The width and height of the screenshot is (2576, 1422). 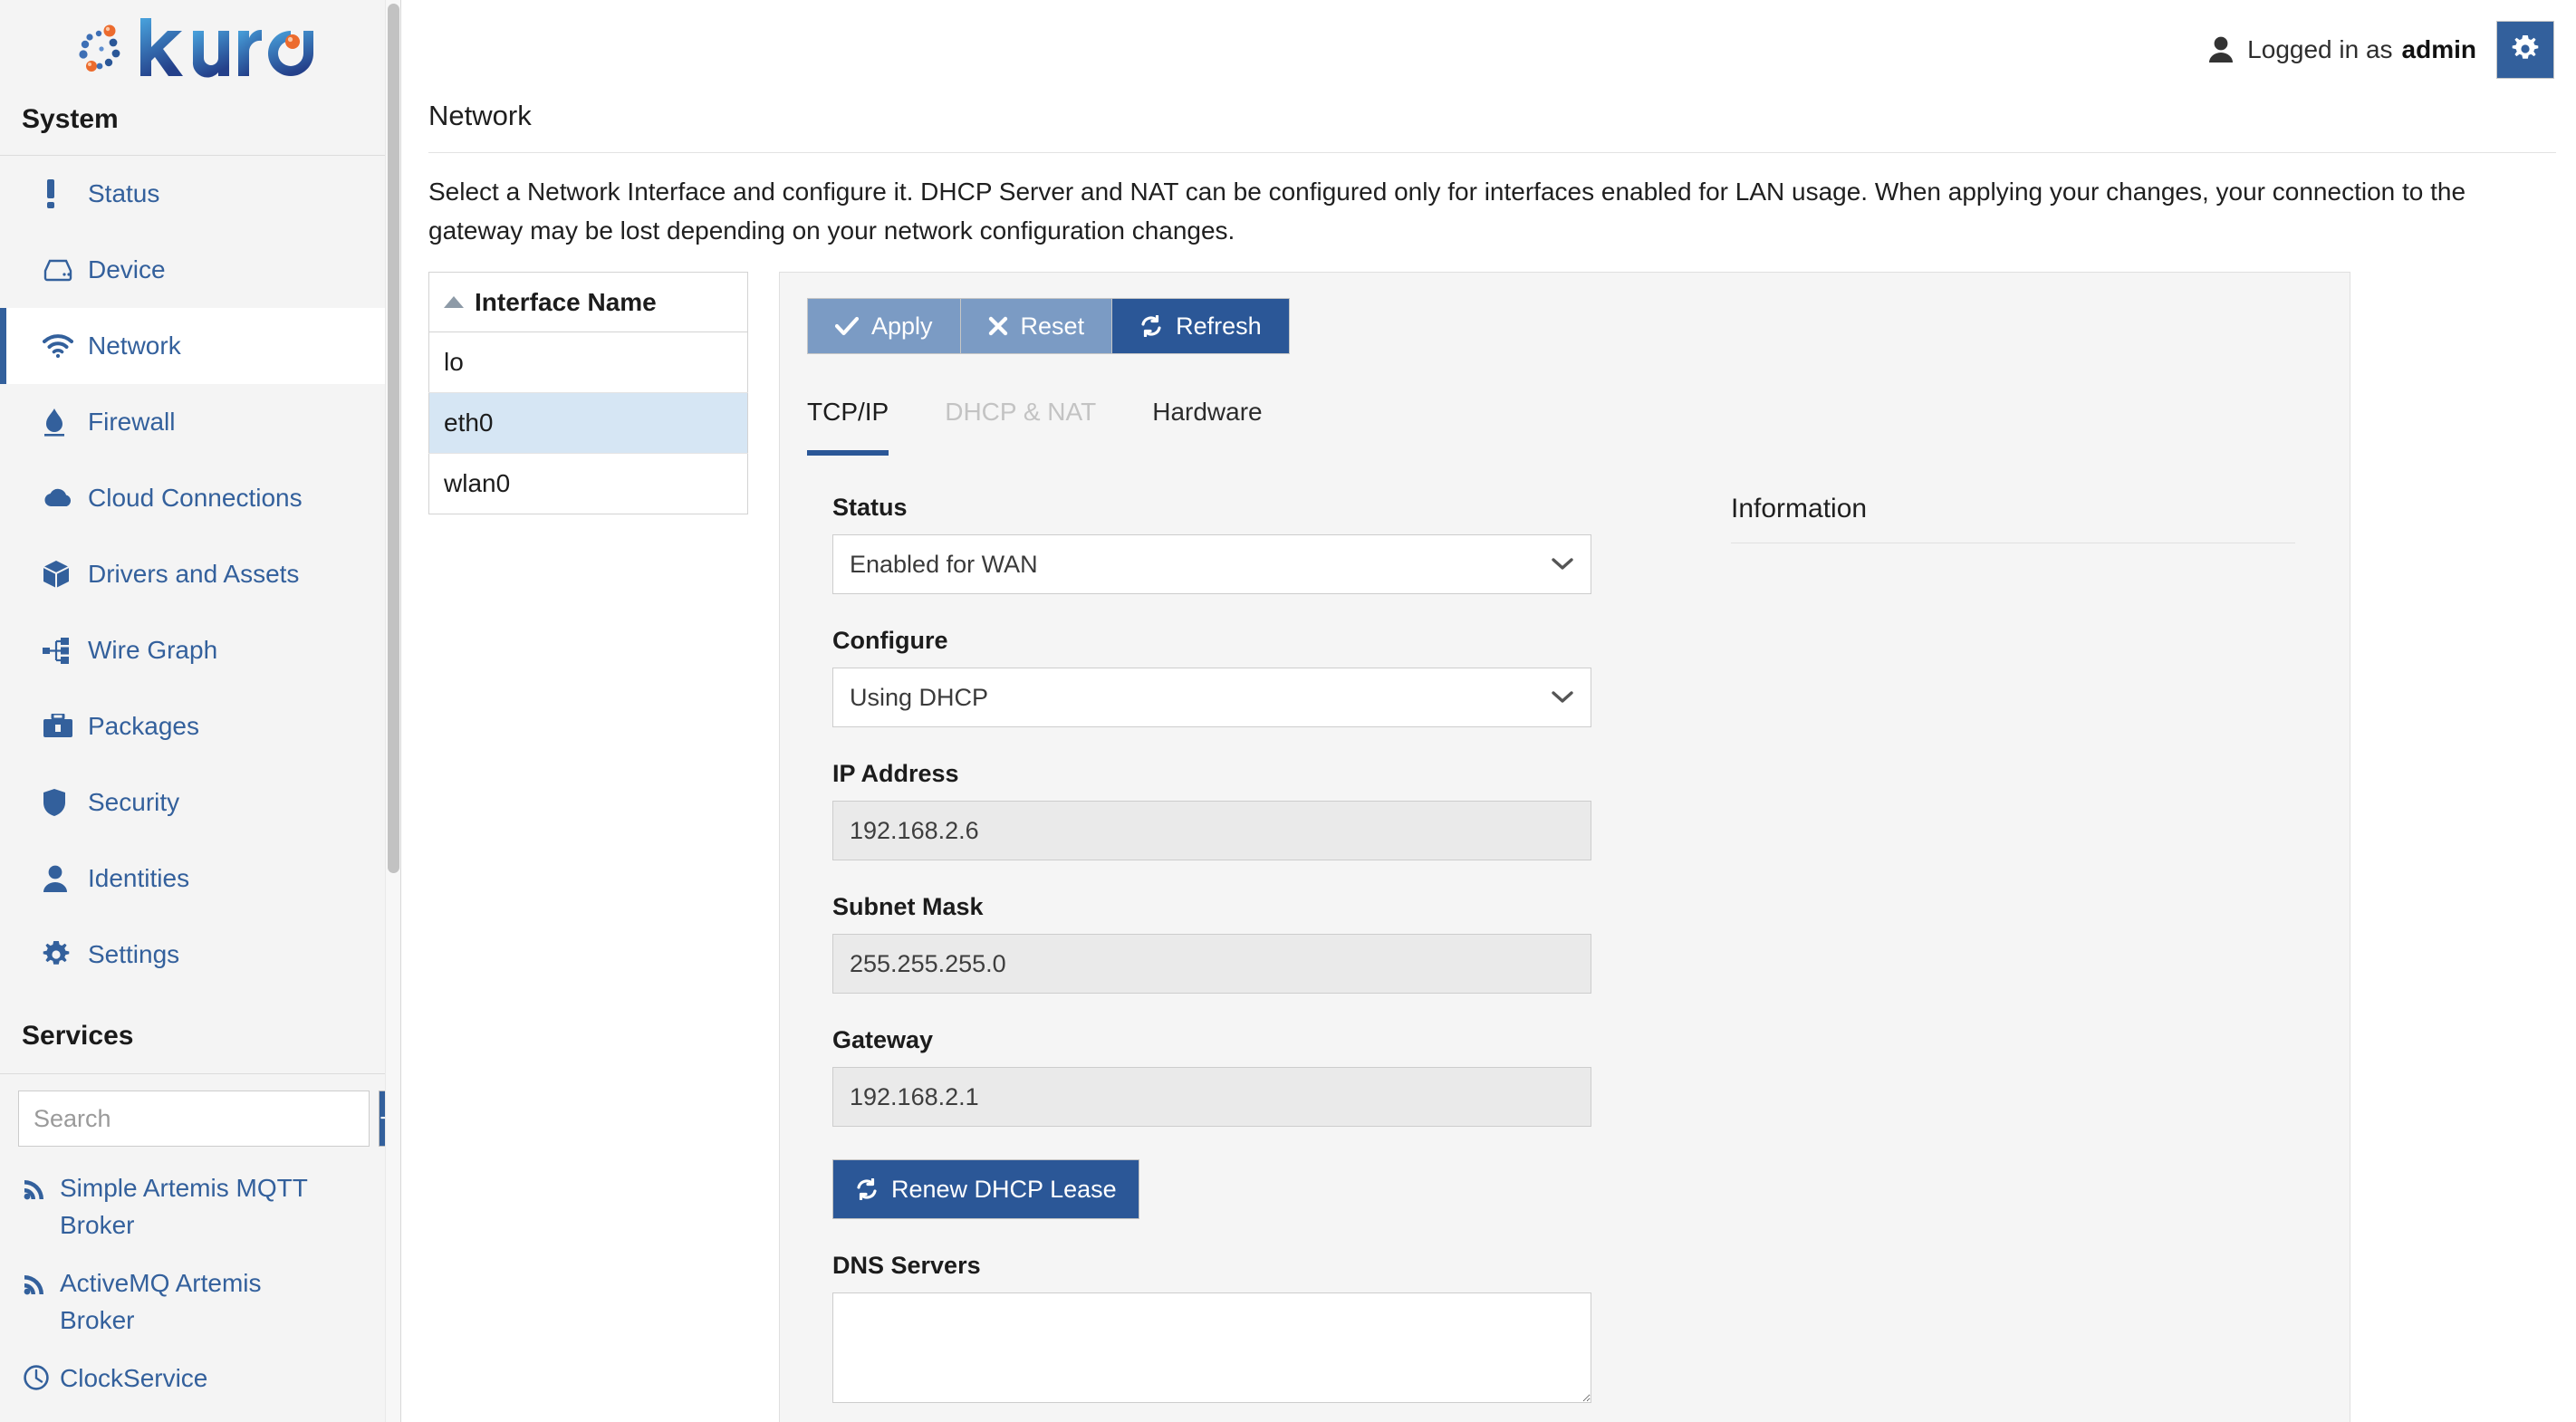 I want to click on status-select: Enabled for WAN, so click(x=1211, y=564).